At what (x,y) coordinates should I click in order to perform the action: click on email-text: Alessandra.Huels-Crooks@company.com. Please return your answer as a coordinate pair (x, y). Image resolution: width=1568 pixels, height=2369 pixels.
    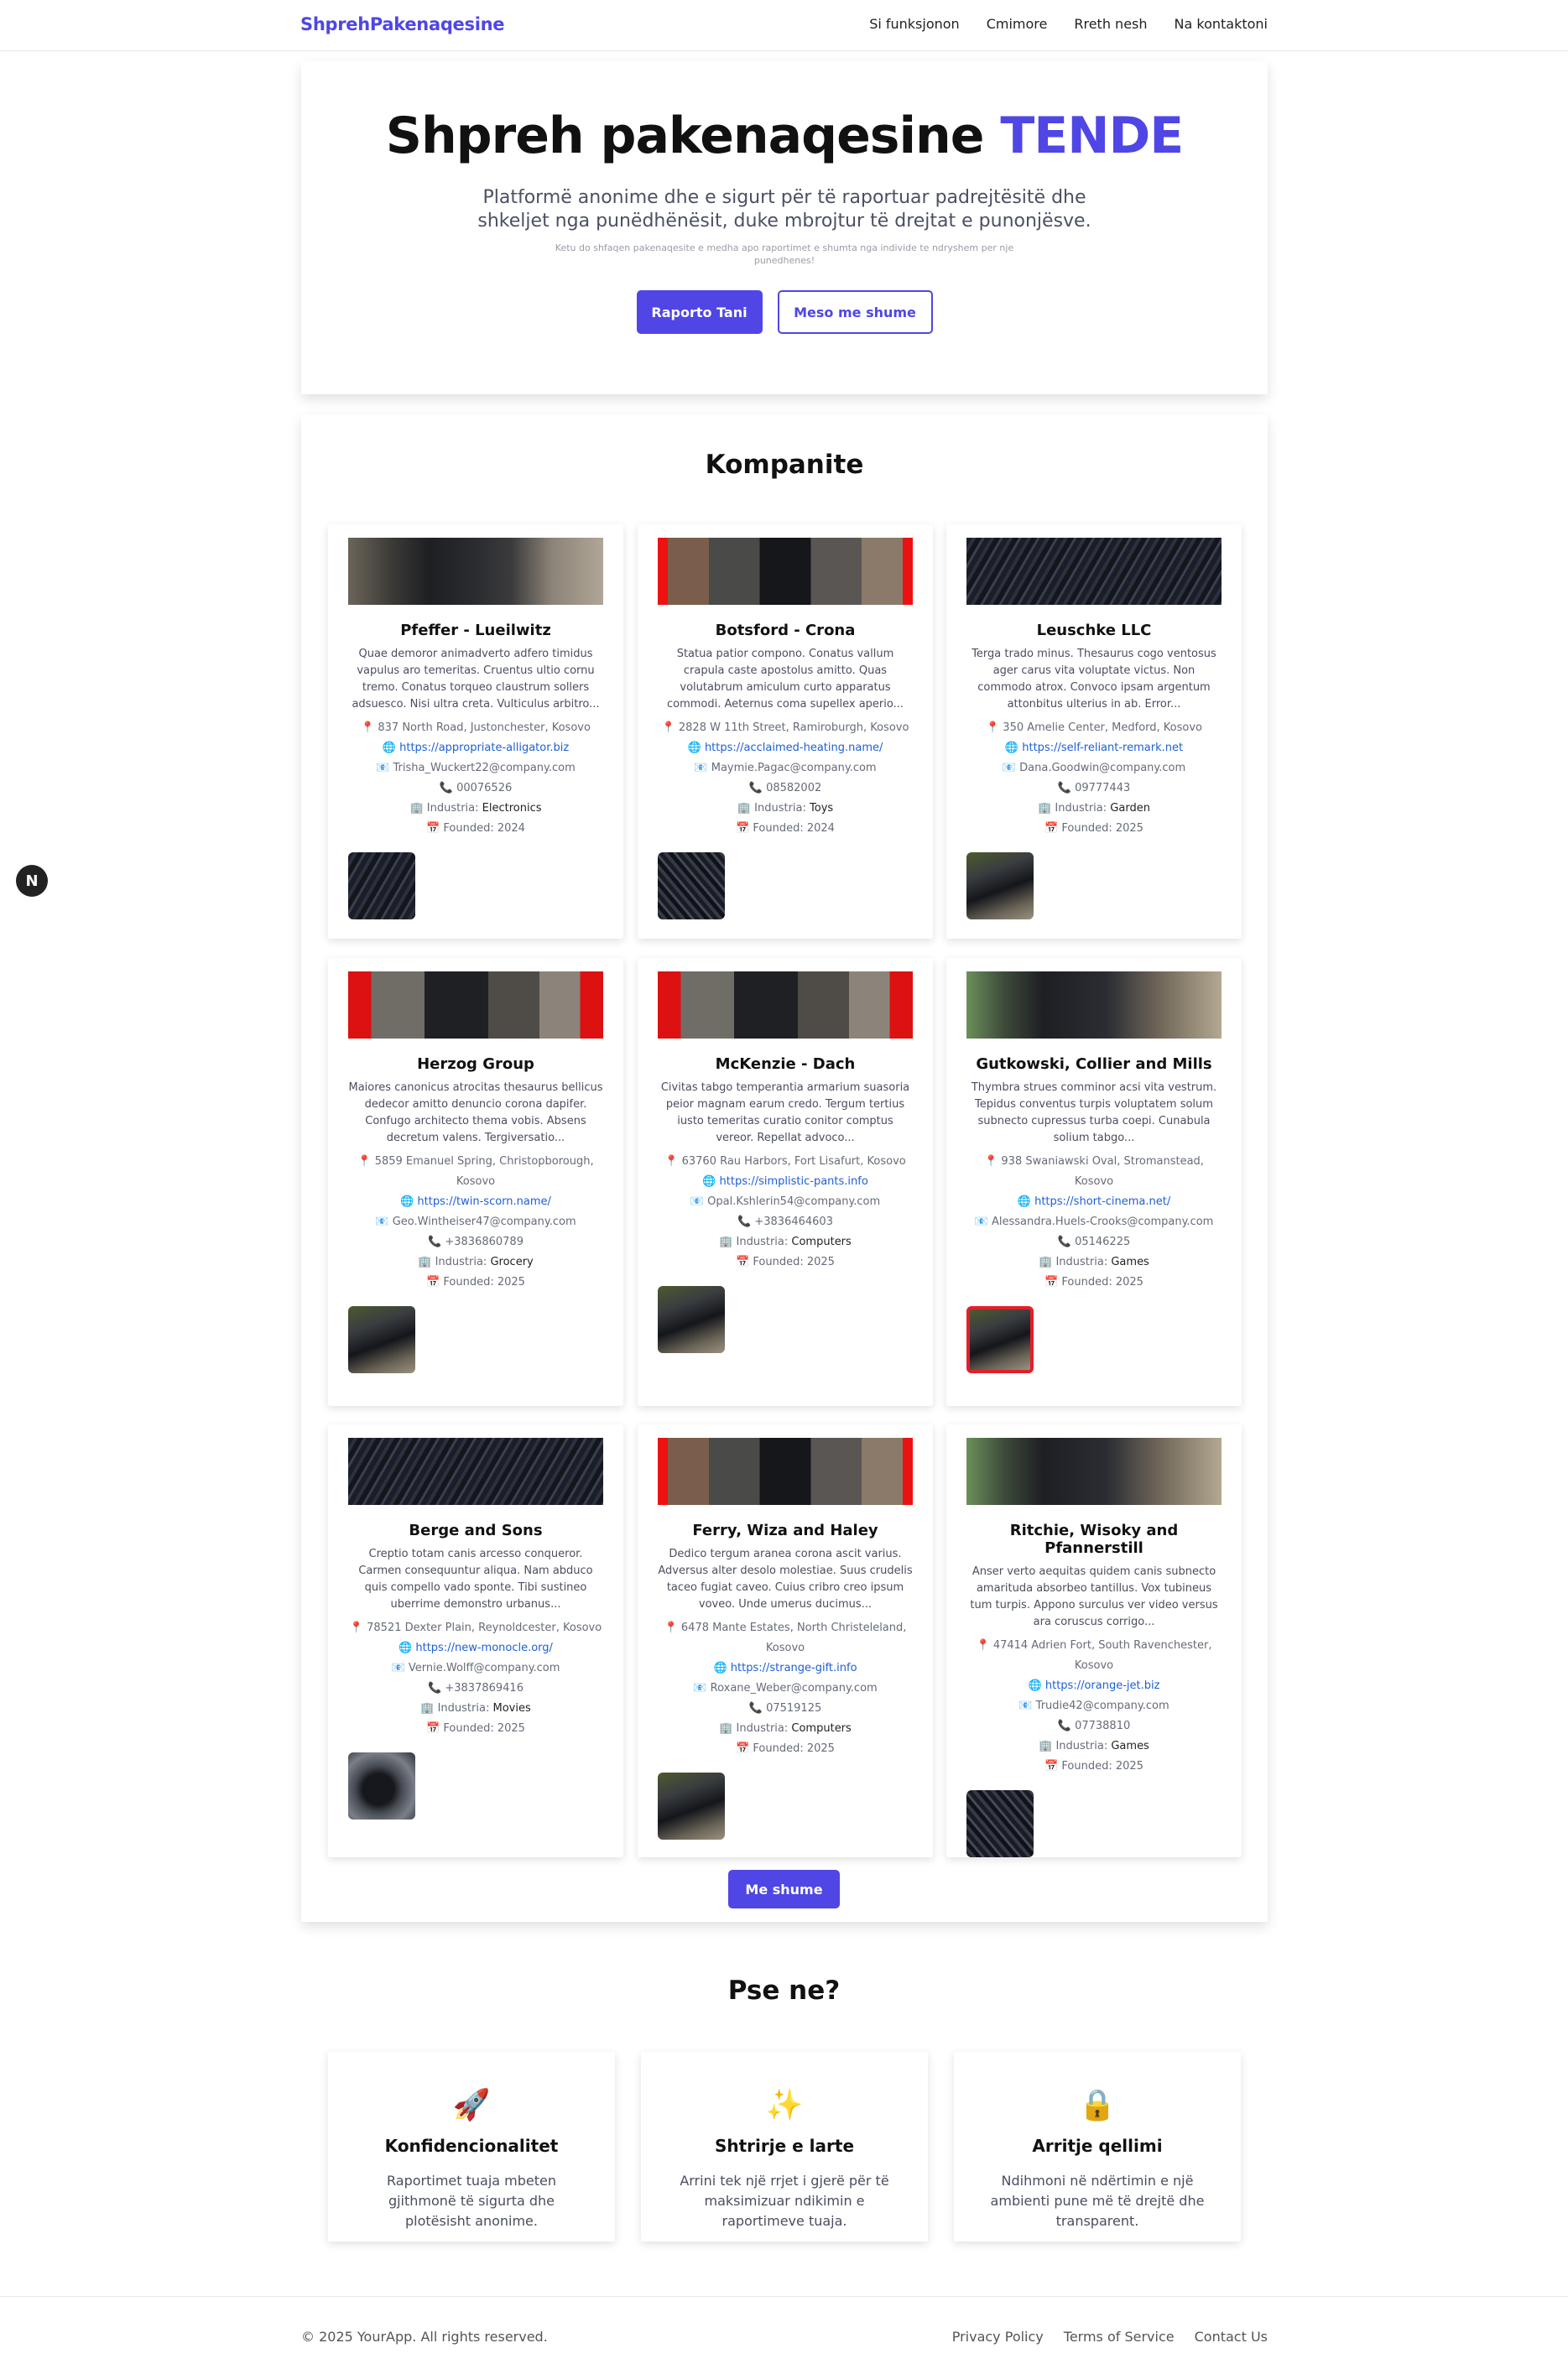
    Looking at the image, I should click on (1102, 1222).